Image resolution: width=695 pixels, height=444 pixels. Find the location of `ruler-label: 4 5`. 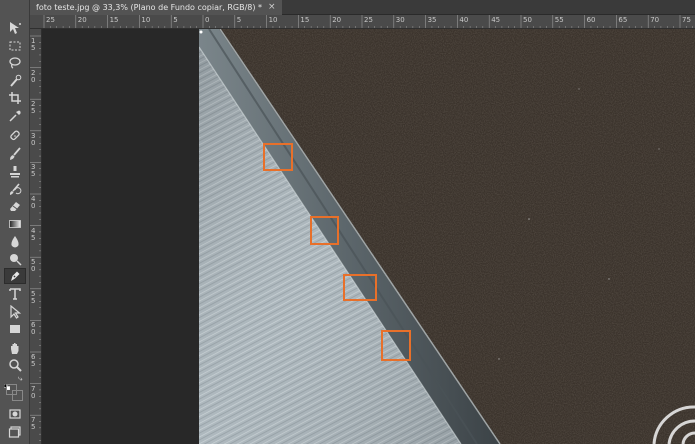

ruler-label: 4 5 is located at coordinates (33, 234).